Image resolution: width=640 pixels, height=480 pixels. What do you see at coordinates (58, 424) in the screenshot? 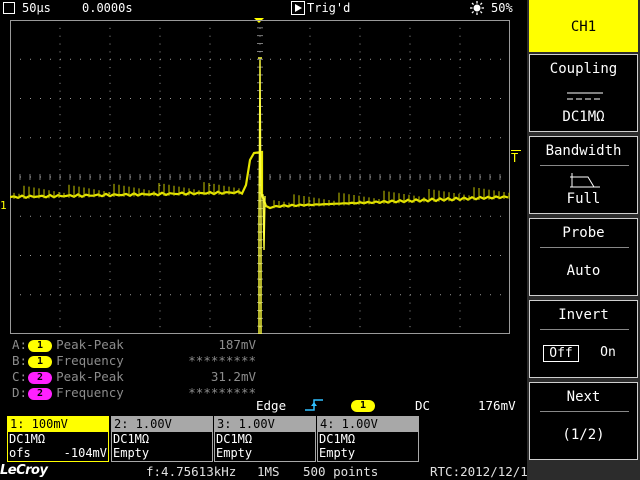
I see `channel-1-scale: 1: 100mV` at bounding box center [58, 424].